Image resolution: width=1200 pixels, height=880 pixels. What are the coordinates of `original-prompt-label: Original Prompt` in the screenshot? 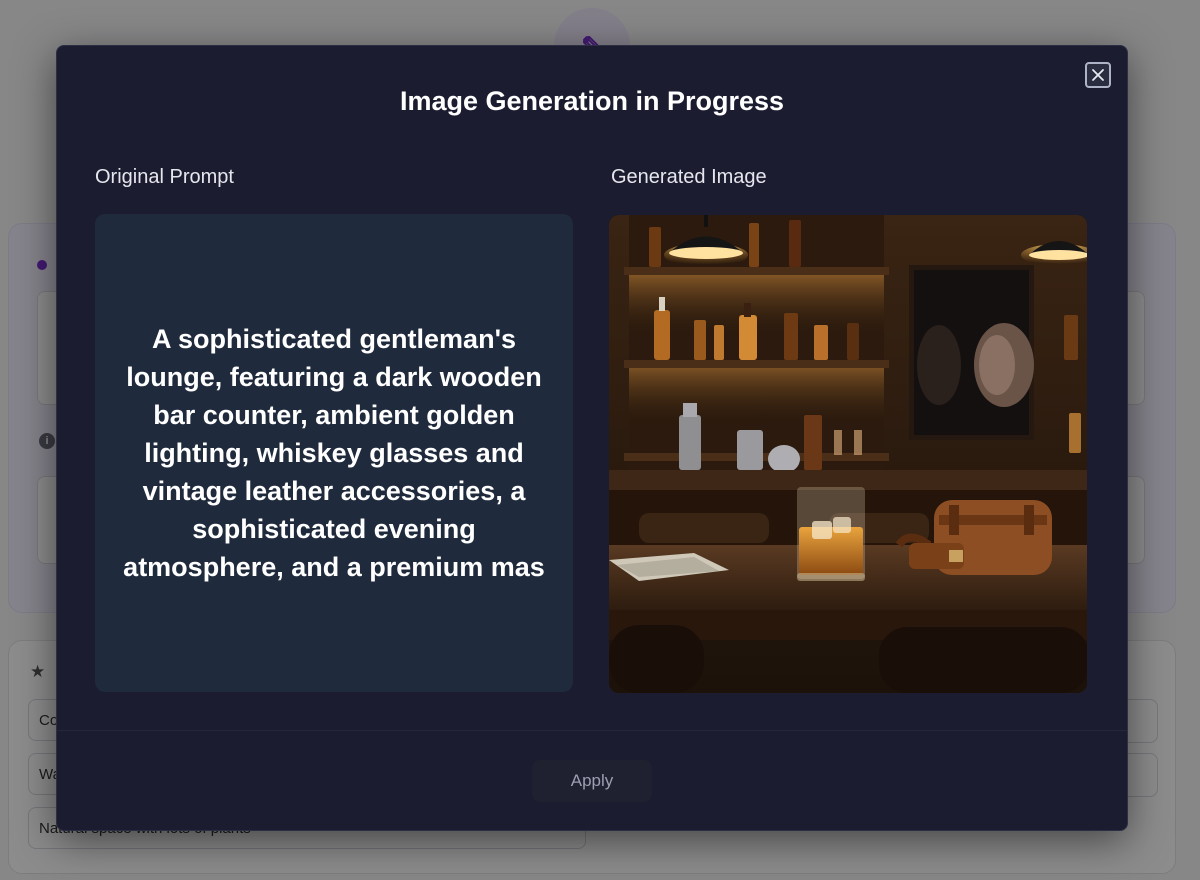 It's located at (164, 177).